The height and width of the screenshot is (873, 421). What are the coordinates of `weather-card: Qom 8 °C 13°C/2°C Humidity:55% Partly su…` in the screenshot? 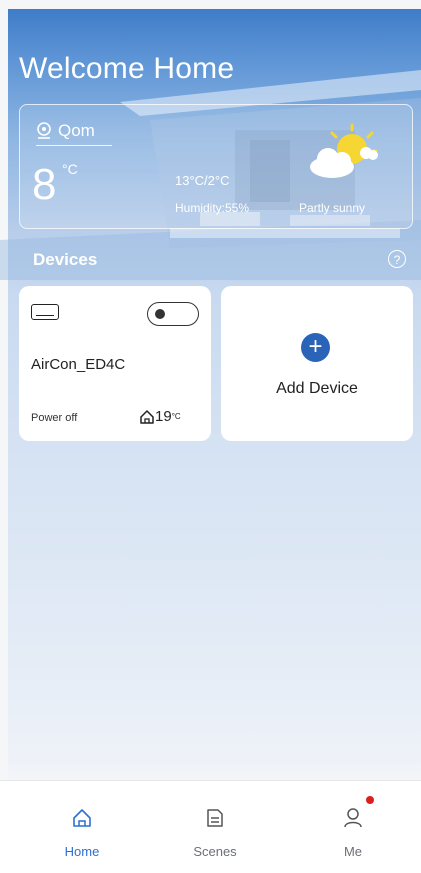 It's located at (216, 166).